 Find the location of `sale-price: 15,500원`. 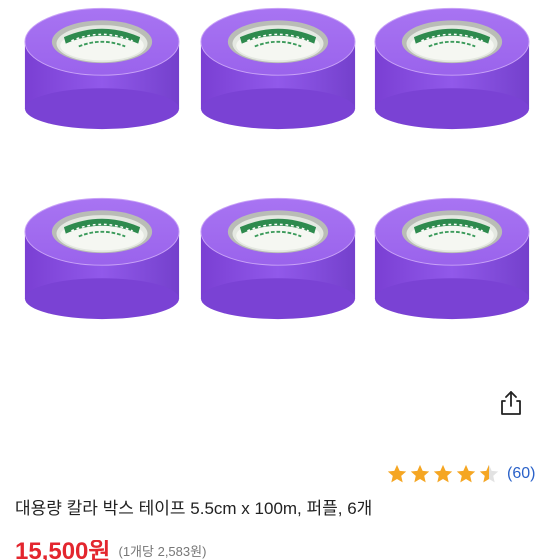

sale-price: 15,500원 is located at coordinates (63, 550).